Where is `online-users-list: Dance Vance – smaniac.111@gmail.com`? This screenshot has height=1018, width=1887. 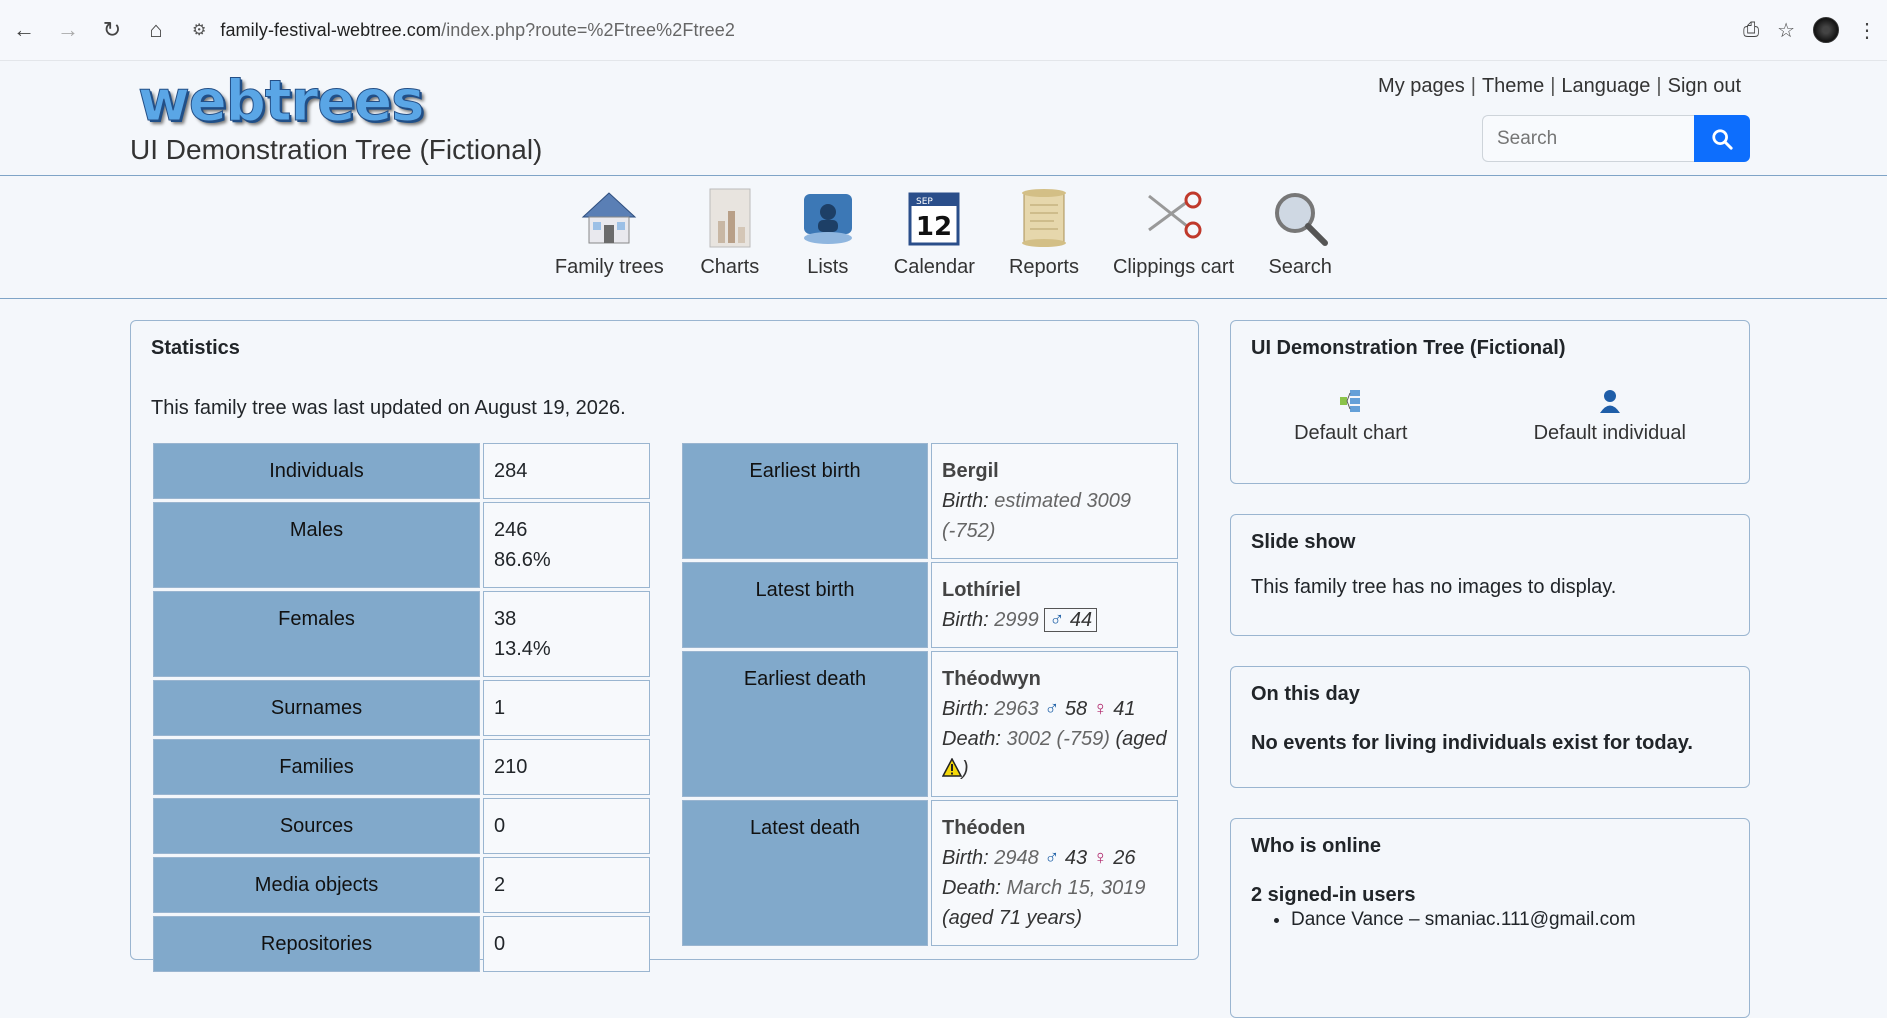
online-users-list: Dance Vance – smaniac.111@gmail.com is located at coordinates (1490, 919).